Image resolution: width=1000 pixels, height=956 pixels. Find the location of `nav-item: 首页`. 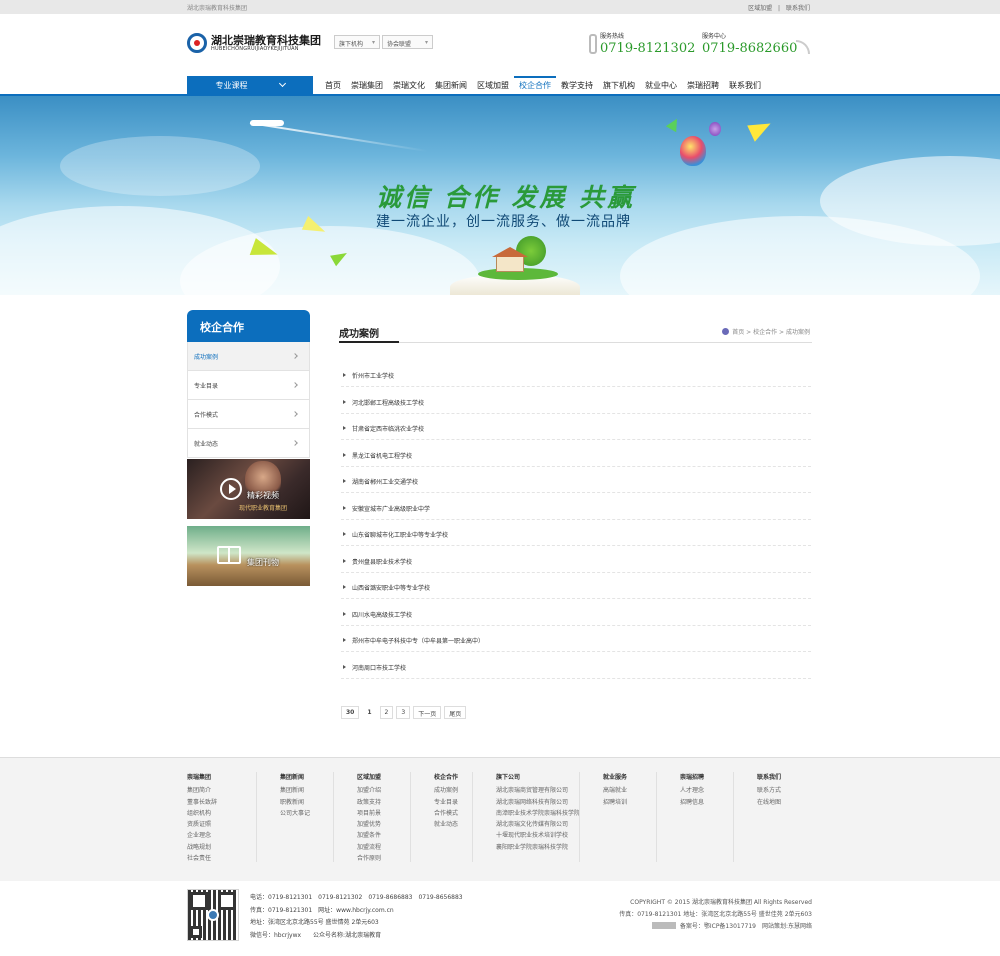

nav-item: 首页 is located at coordinates (333, 86).